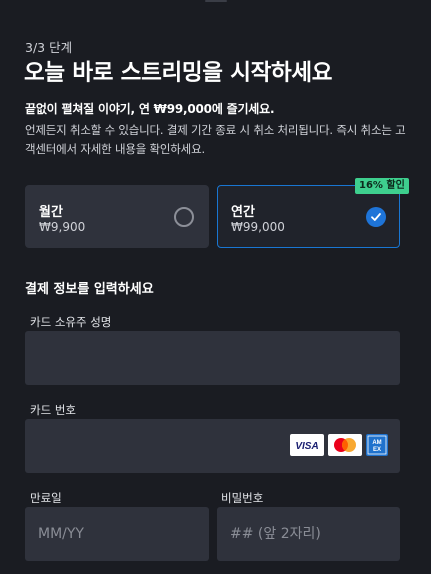  I want to click on svg-text: VISA, so click(306, 446).